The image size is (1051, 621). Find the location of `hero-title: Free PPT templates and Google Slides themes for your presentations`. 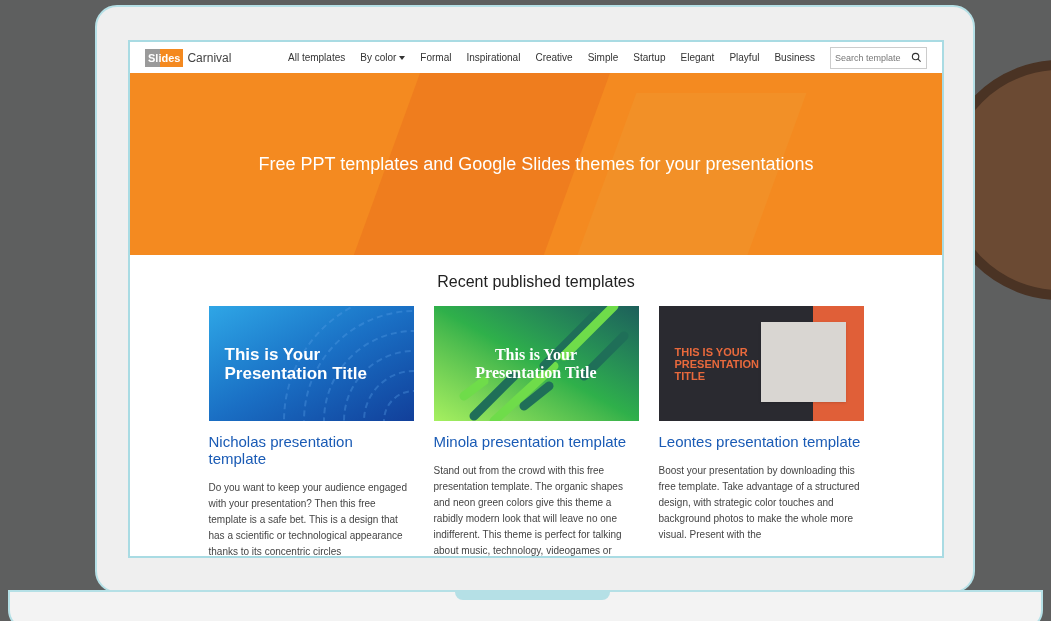

hero-title: Free PPT templates and Google Slides themes for your presentations is located at coordinates (536, 164).